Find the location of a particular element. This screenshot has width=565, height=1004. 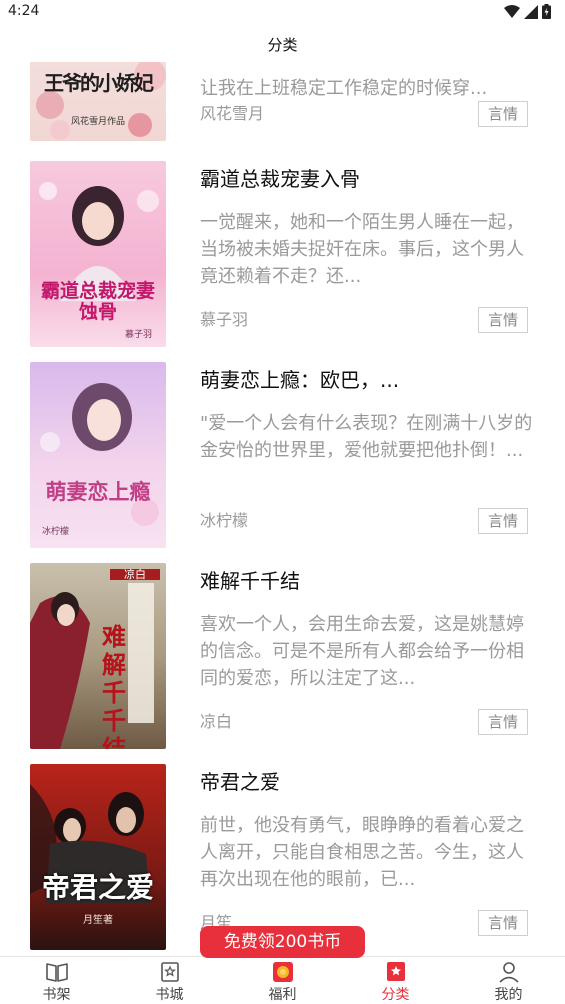

book-icon is located at coordinates (56, 972).